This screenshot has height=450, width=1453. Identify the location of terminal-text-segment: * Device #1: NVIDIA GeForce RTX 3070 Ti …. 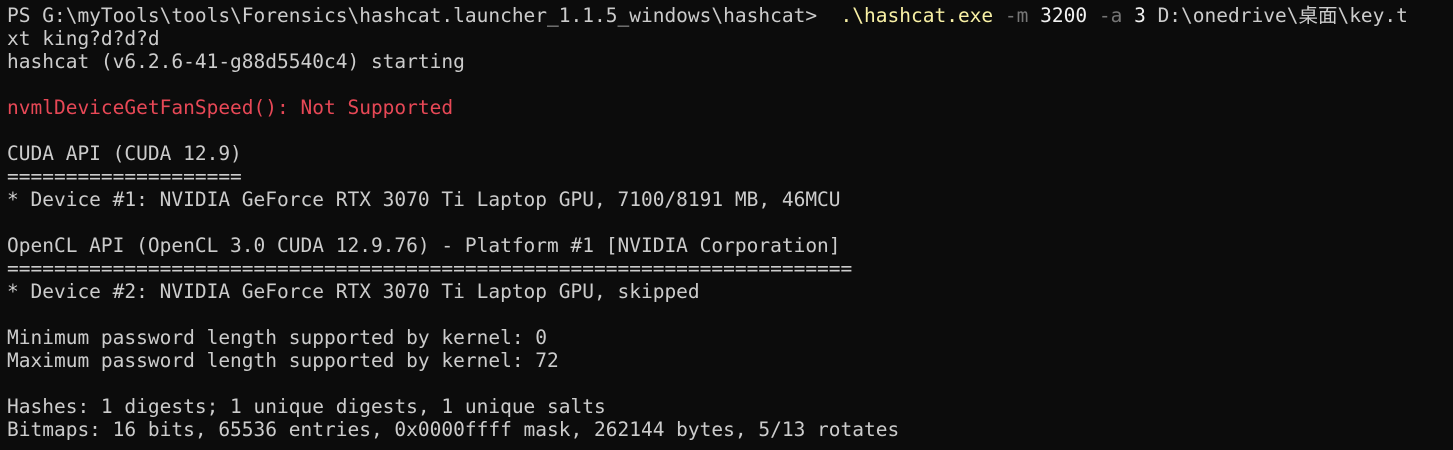
(424, 199).